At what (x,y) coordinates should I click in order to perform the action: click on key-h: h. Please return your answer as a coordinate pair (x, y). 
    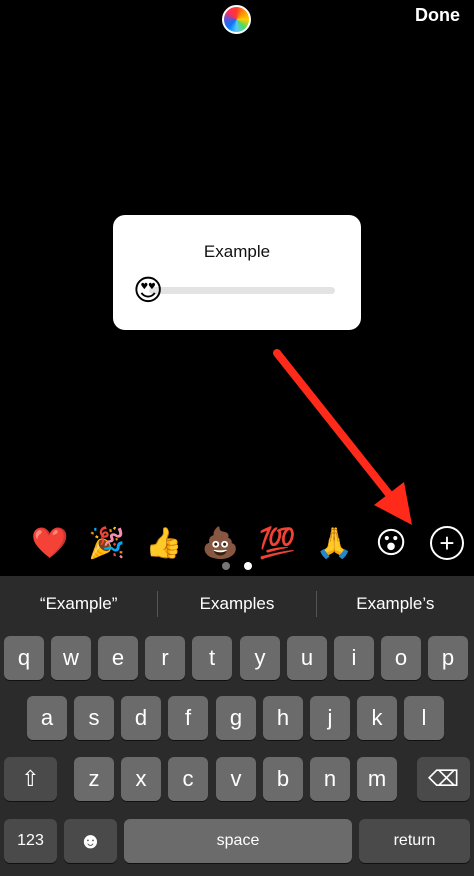
    Looking at the image, I should click on (283, 718).